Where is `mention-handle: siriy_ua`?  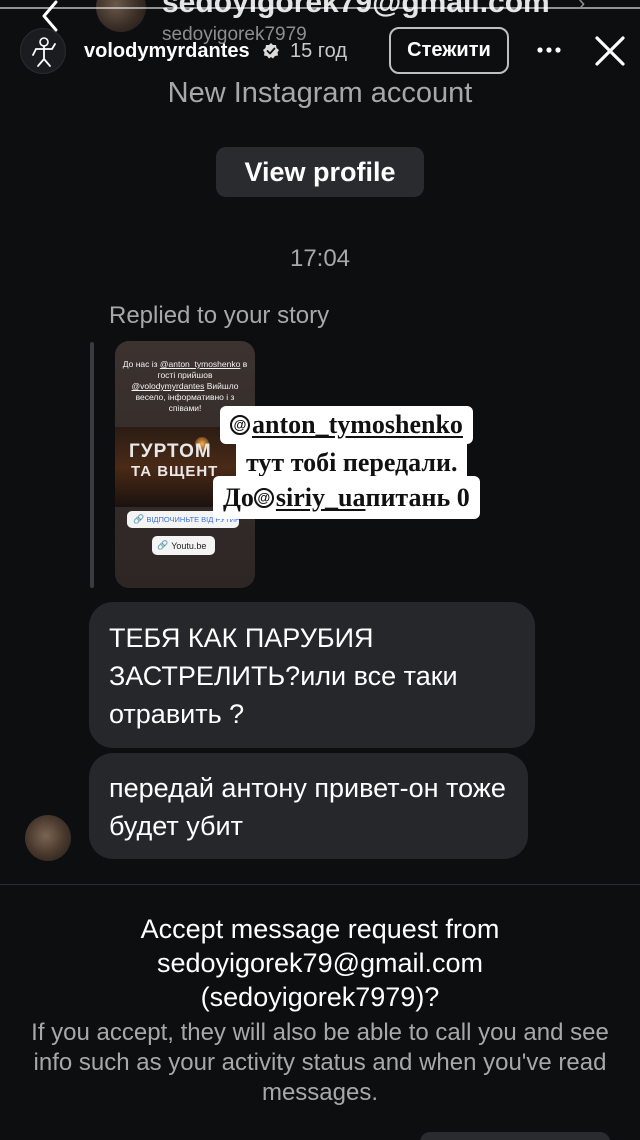 mention-handle: siriy_ua is located at coordinates (321, 498).